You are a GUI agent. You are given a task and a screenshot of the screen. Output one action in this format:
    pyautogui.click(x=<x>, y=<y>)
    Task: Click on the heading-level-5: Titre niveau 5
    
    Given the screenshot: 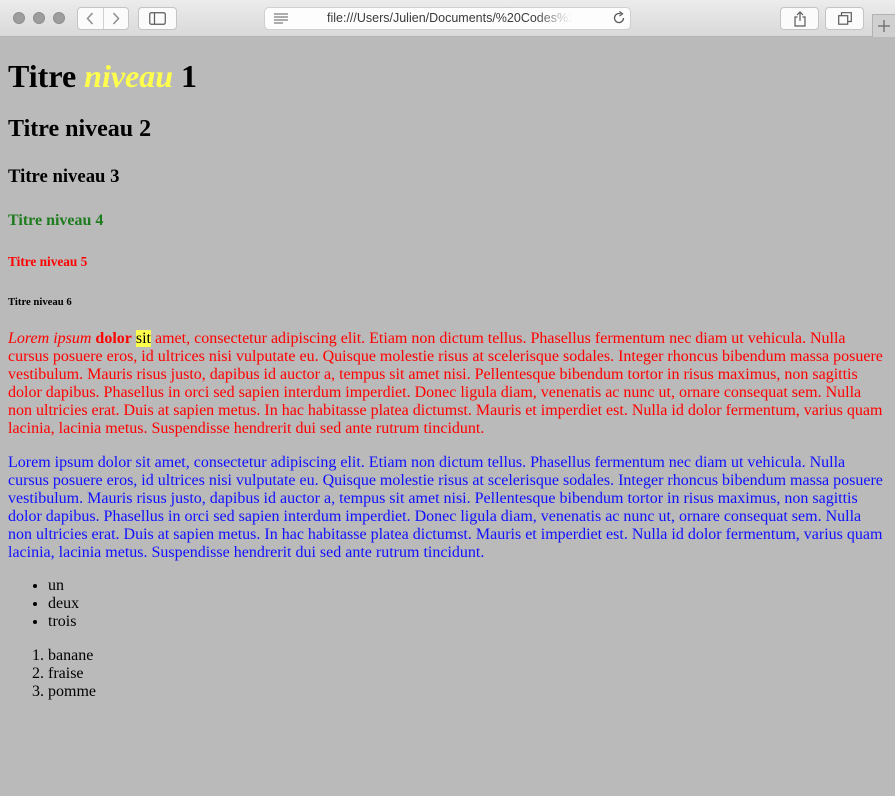 What is the action you would take?
    pyautogui.click(x=48, y=261)
    